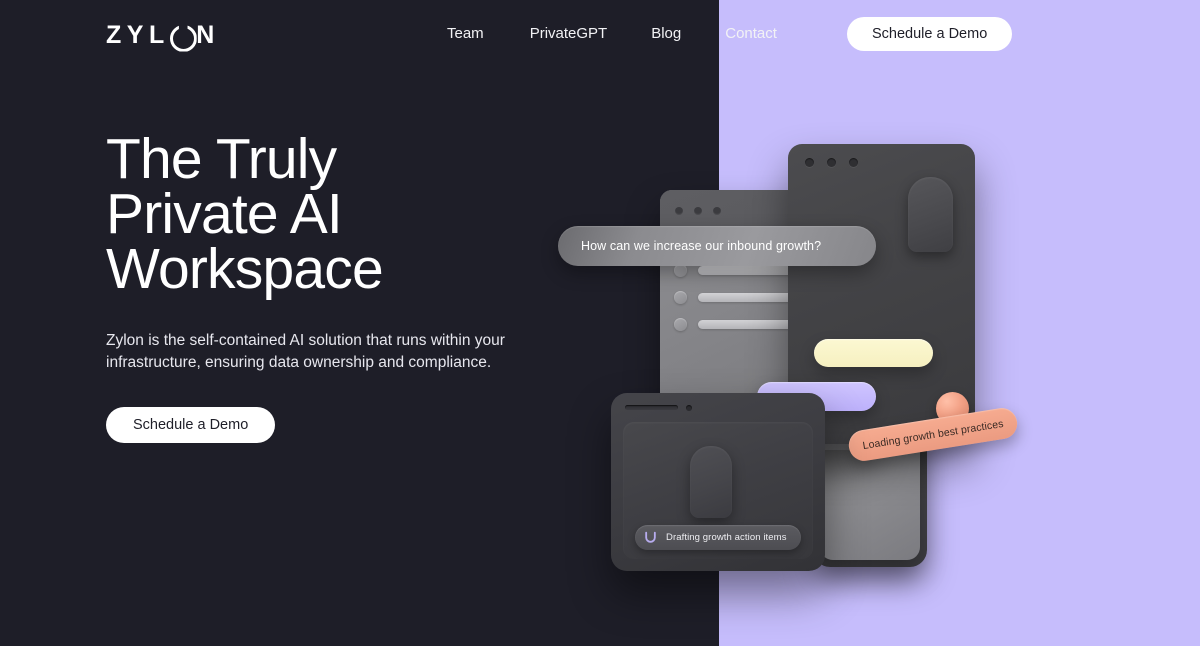  What do you see at coordinates (569, 34) in the screenshot?
I see `nav-link-privategpt: PrivateGPT` at bounding box center [569, 34].